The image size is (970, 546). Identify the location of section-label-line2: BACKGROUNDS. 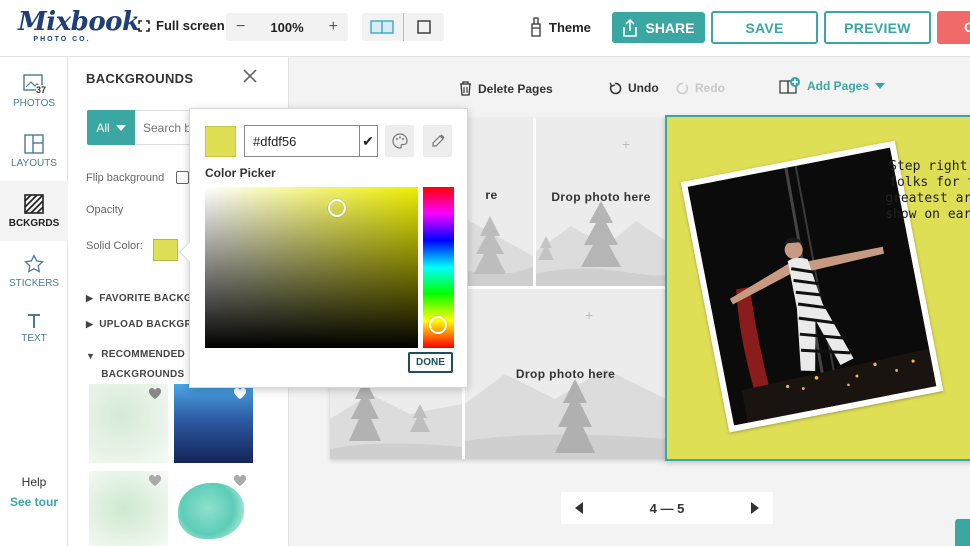
(143, 374).